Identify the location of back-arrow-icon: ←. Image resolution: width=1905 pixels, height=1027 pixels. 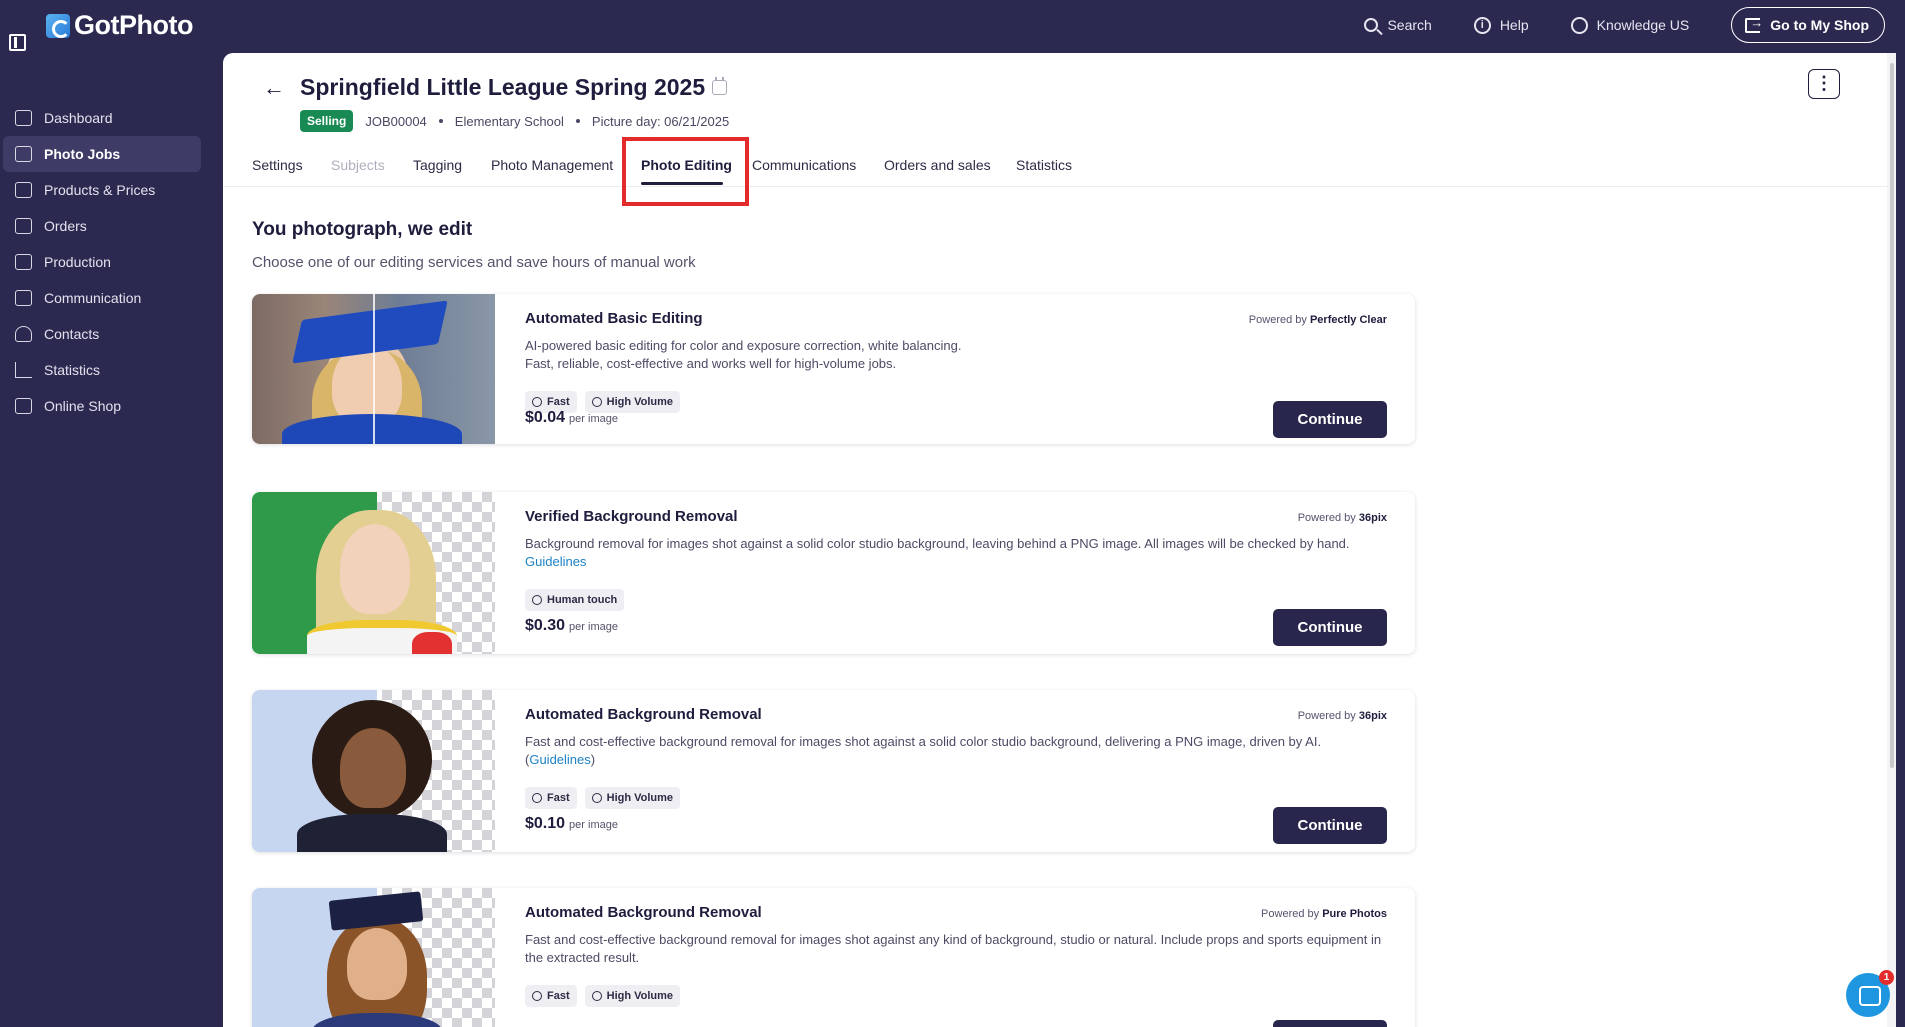
(274, 88).